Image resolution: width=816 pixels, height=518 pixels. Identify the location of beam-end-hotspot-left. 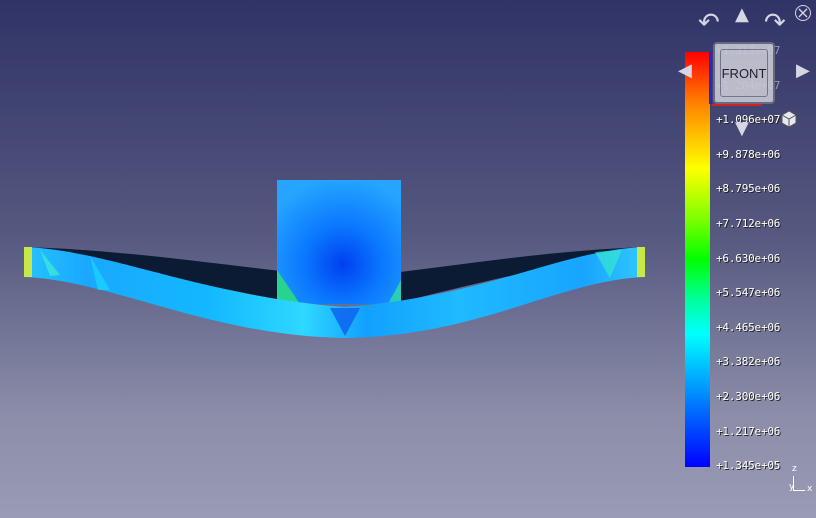
(28, 262).